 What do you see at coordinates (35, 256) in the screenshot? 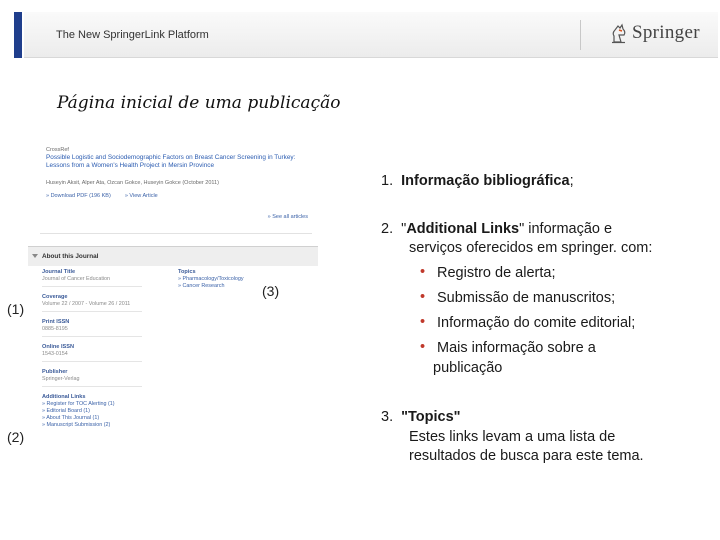
I see `collapse-triangle-icon` at bounding box center [35, 256].